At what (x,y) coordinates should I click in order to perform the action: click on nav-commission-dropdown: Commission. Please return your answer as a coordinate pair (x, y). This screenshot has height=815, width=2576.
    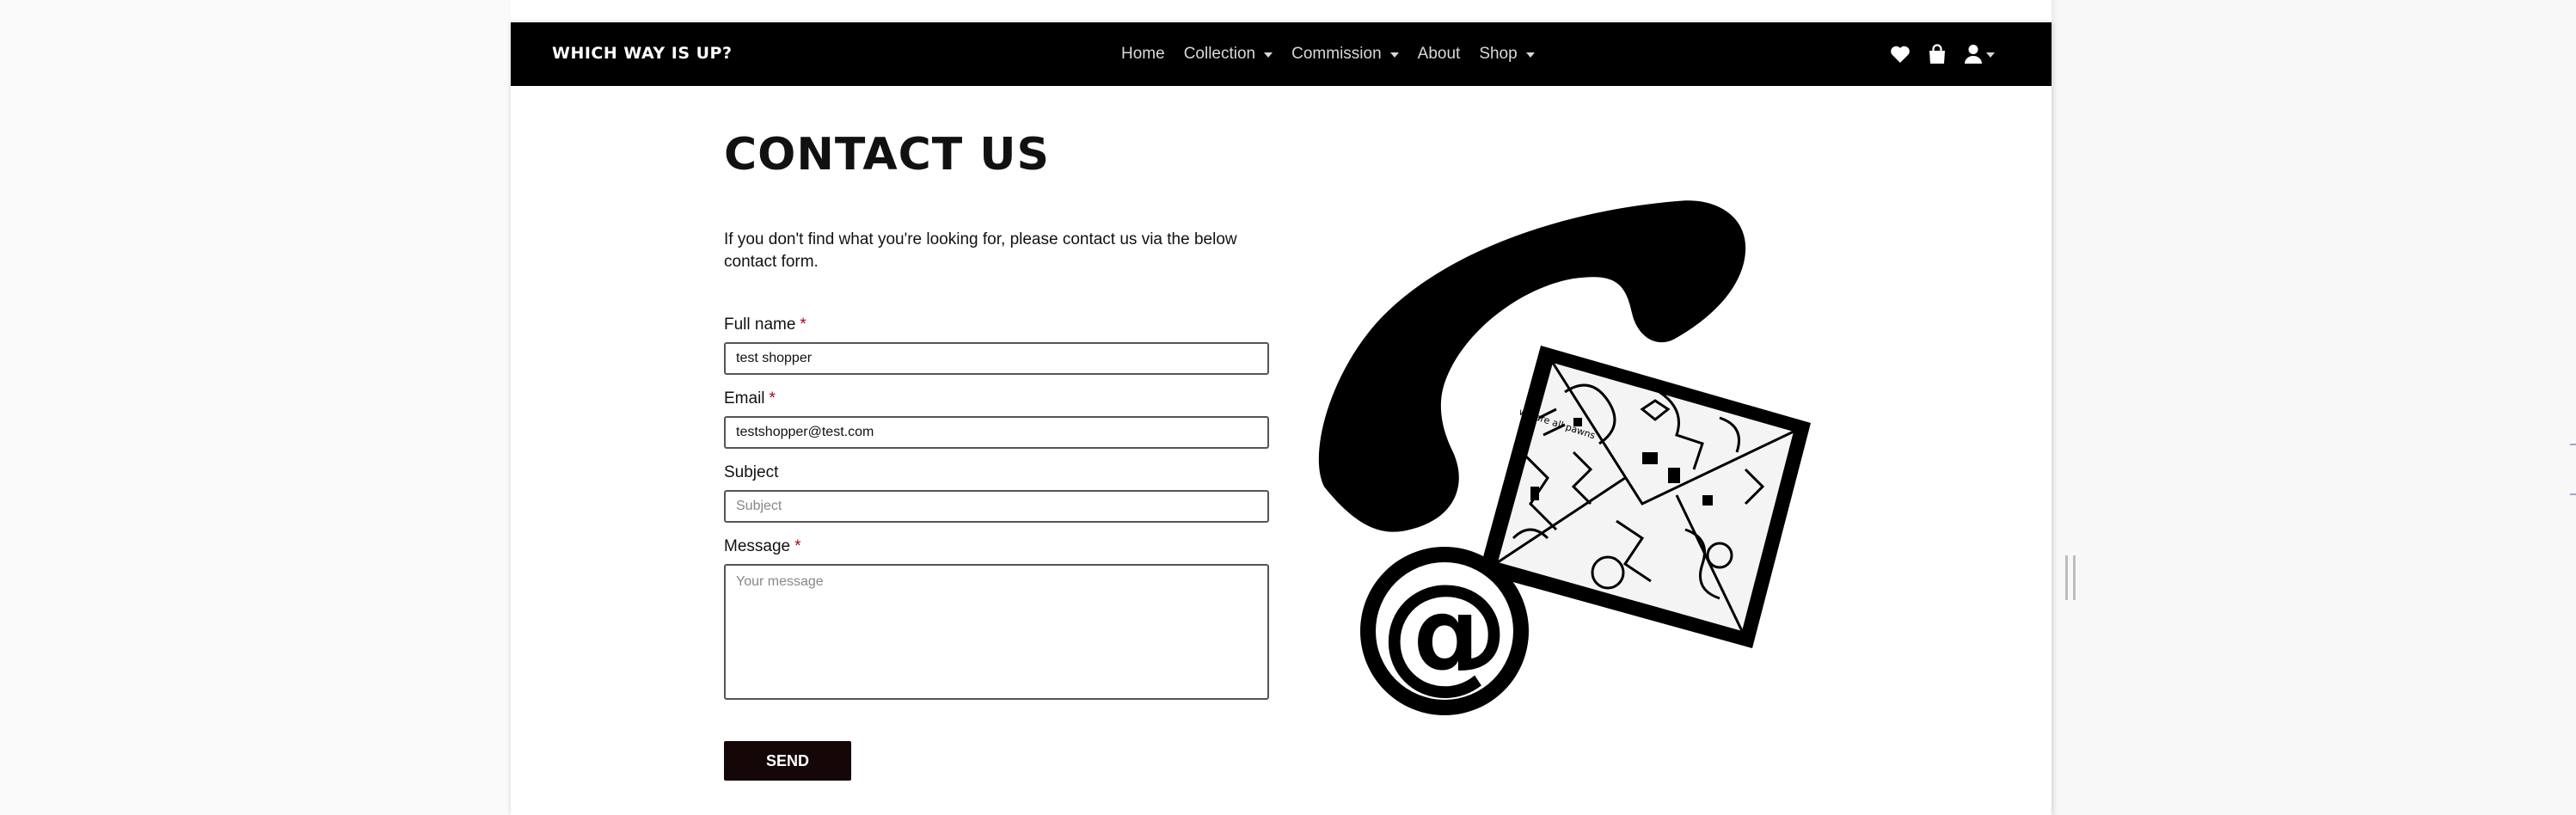
    Looking at the image, I should click on (1345, 54).